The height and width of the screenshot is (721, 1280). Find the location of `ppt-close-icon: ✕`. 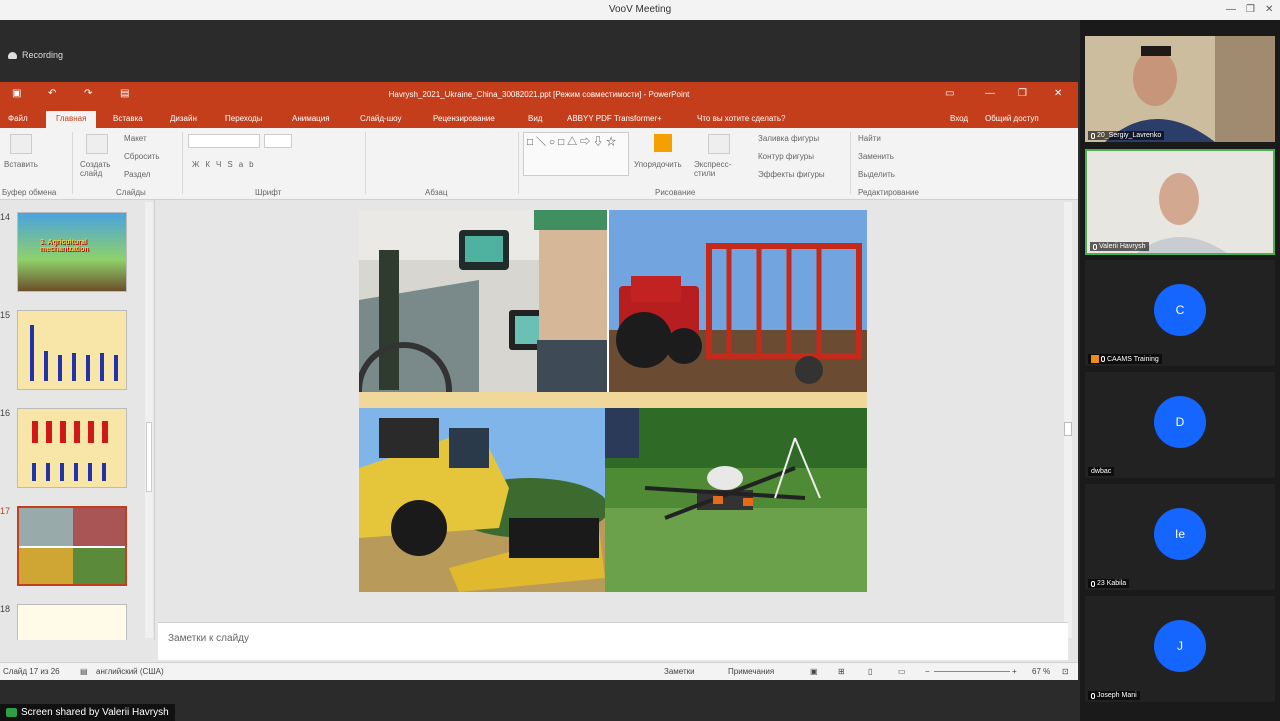

ppt-close-icon: ✕ is located at coordinates (1058, 93).